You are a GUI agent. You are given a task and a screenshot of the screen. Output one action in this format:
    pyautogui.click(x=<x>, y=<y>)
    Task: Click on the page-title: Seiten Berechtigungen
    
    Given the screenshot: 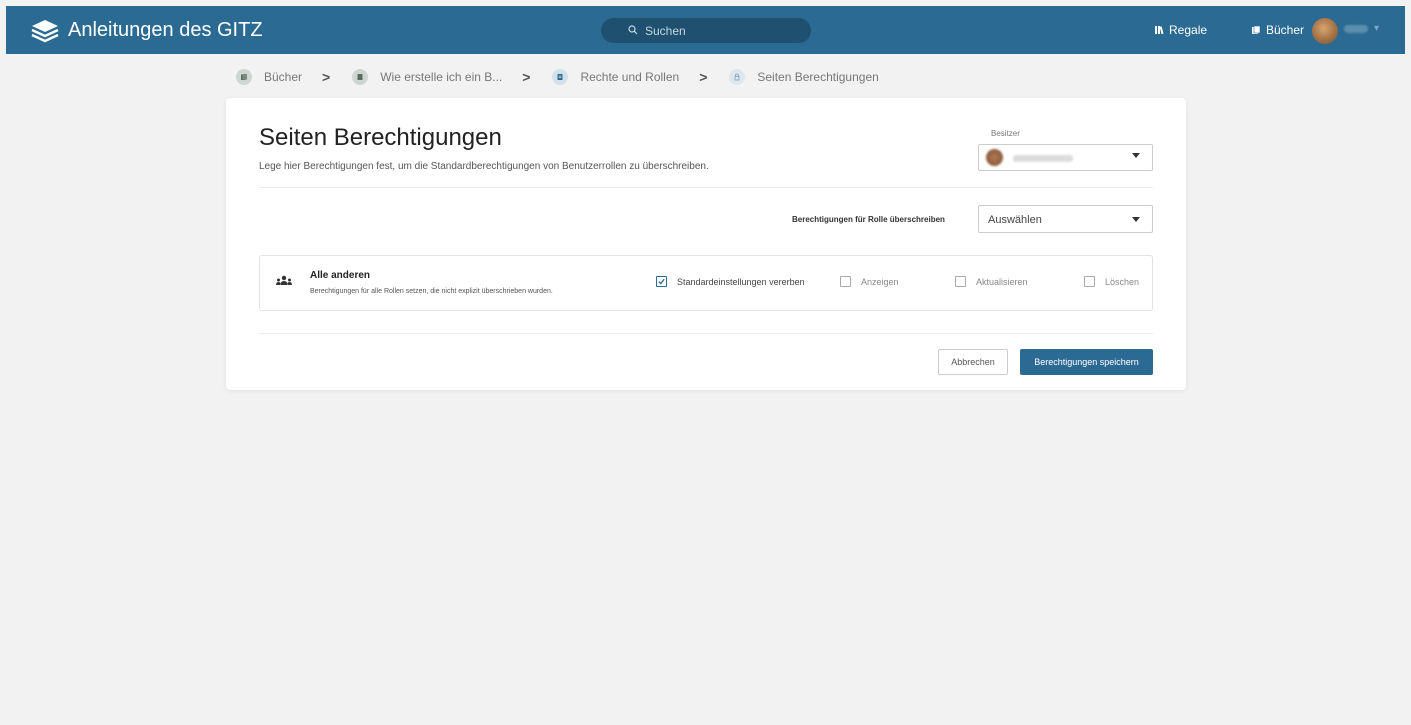 What is the action you would take?
    pyautogui.click(x=380, y=137)
    